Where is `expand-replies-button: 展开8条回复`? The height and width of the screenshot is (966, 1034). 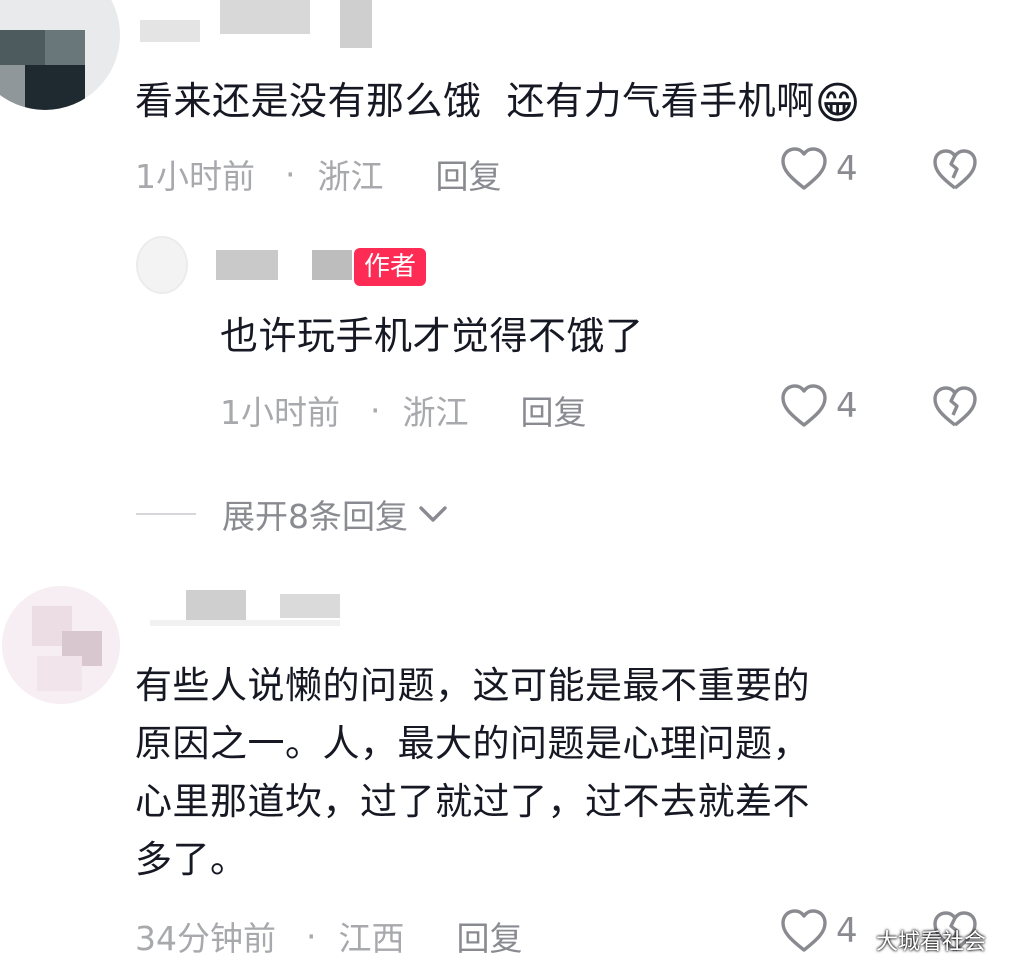 expand-replies-button: 展开8条回复 is located at coordinates (293, 514).